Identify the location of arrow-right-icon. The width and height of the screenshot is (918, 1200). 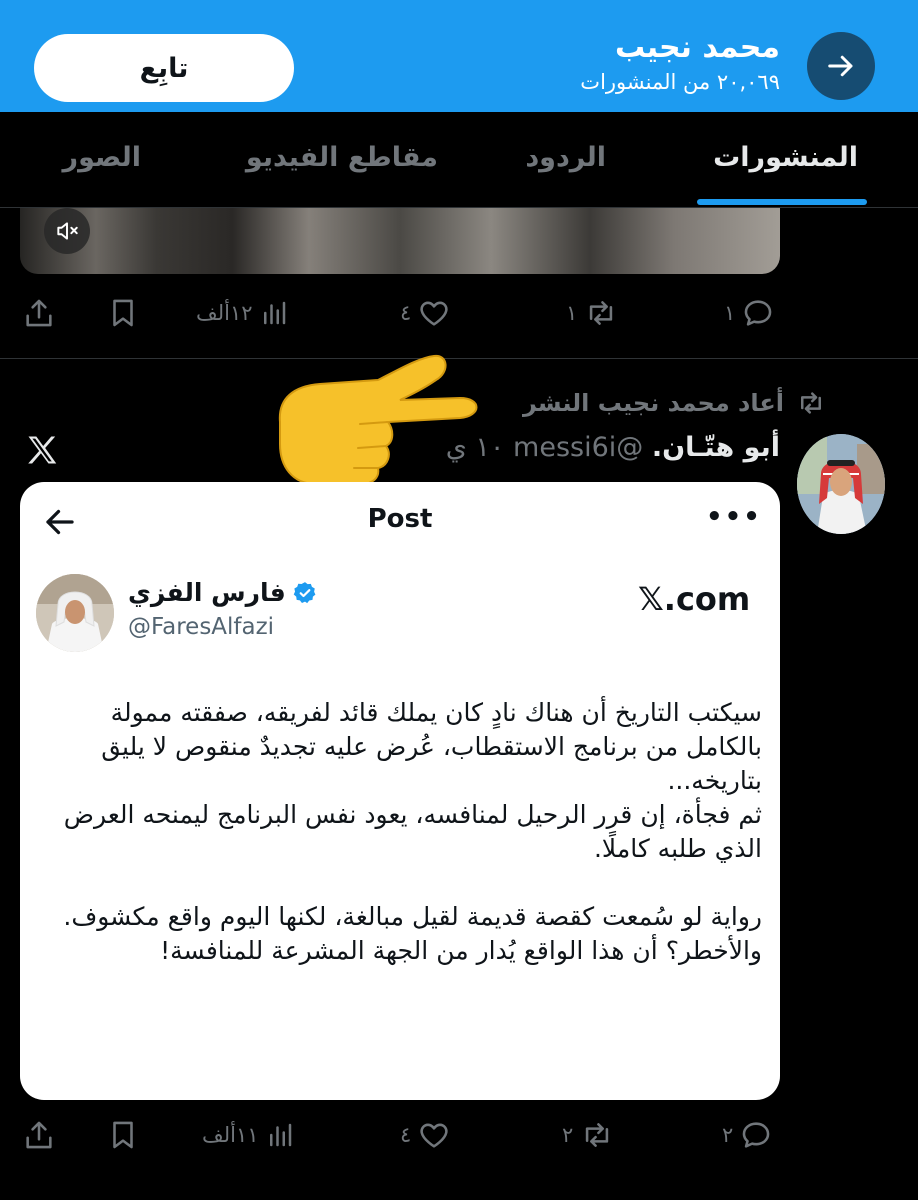
(840, 66).